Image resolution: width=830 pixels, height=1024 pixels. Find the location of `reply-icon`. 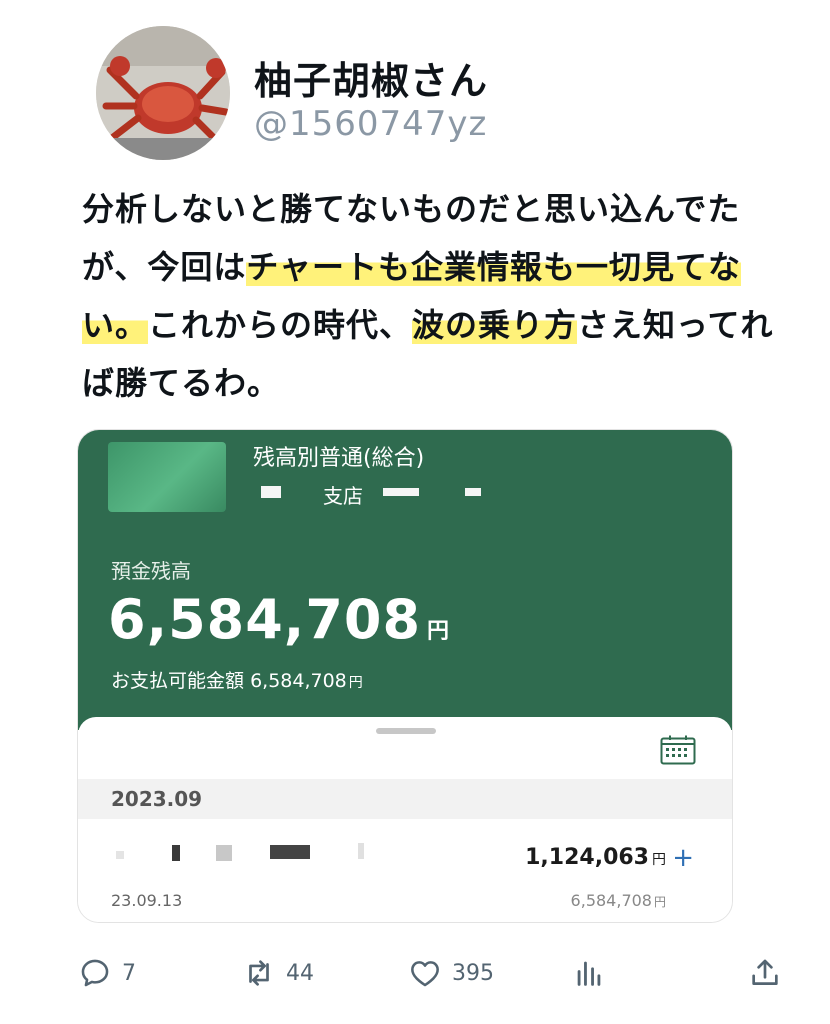

reply-icon is located at coordinates (95, 973).